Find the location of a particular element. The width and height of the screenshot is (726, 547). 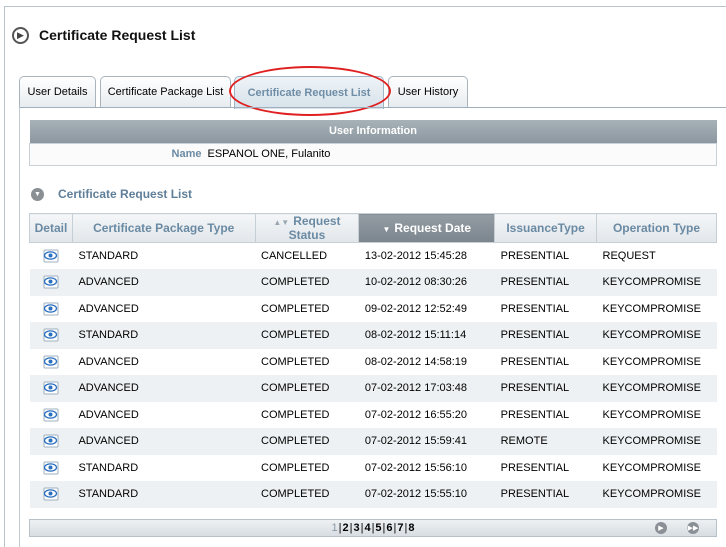

page-link-4: 4 is located at coordinates (367, 528).